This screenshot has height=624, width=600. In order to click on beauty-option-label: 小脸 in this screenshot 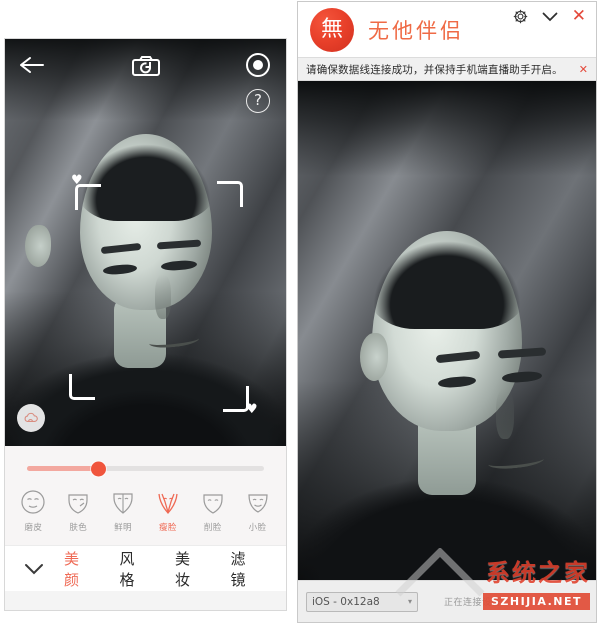, I will do `click(257, 528)`.